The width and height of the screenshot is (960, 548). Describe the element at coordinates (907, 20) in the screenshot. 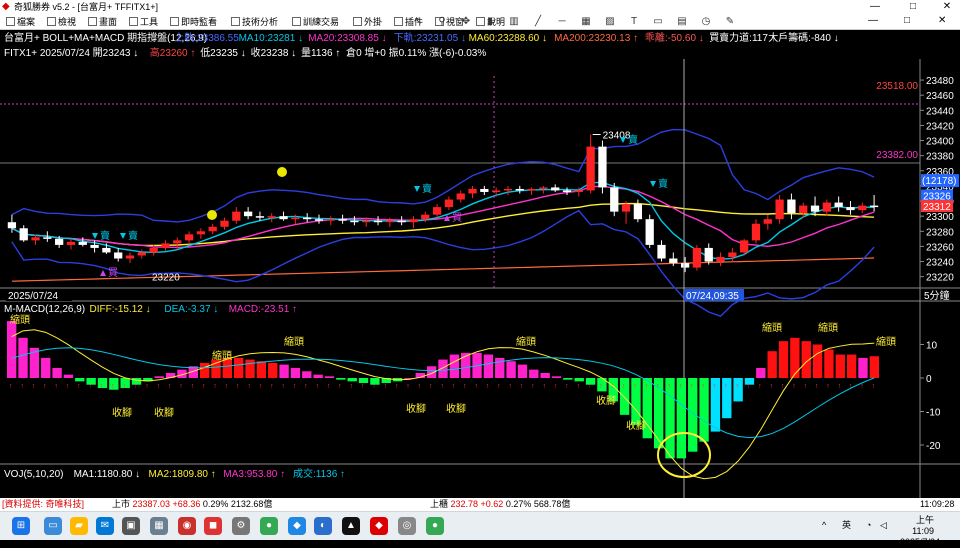

I see `child-restore-button: □` at that location.